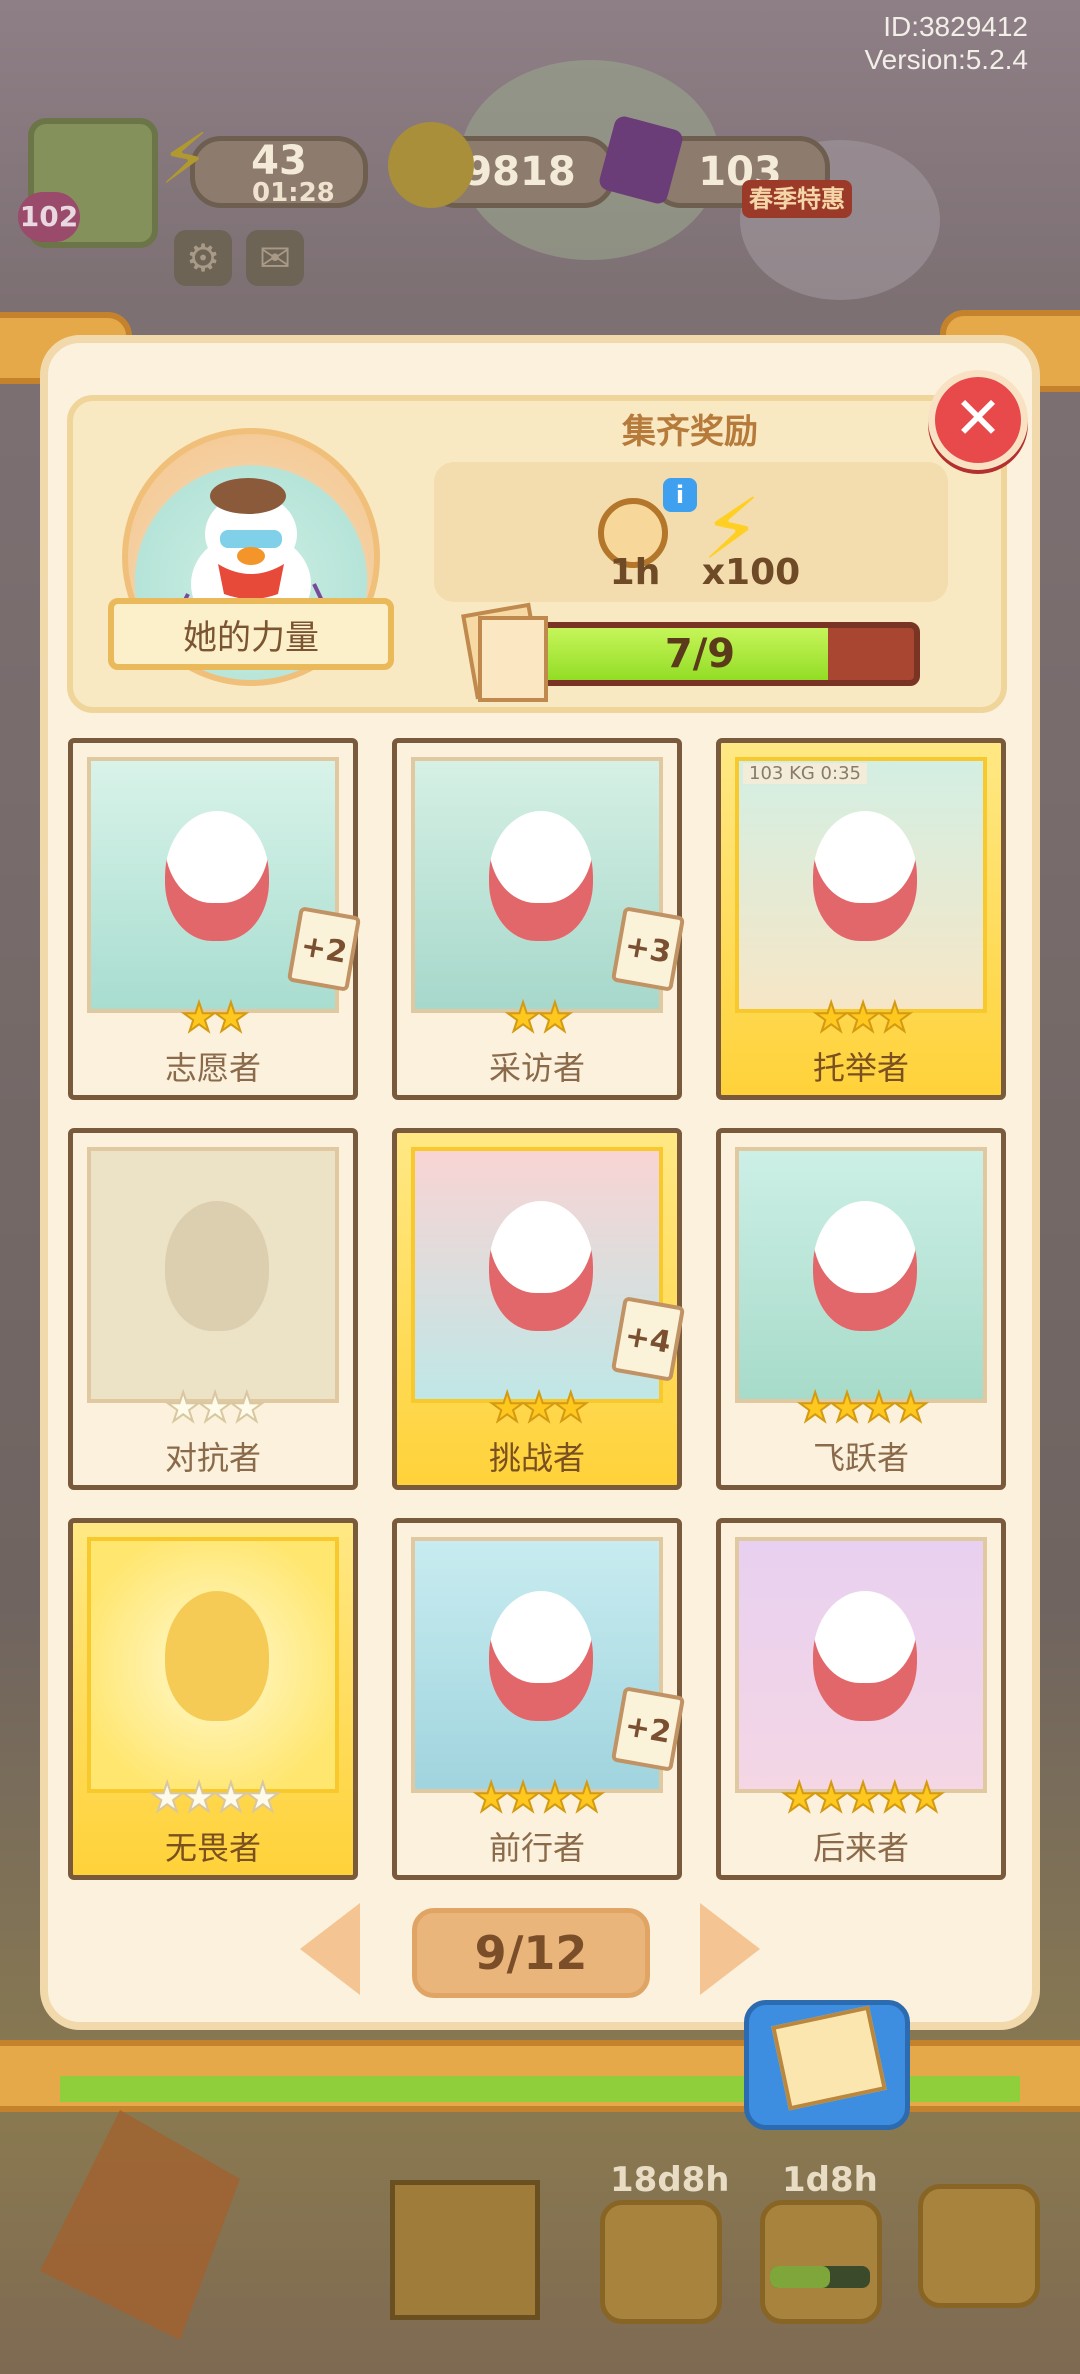 The image size is (1080, 2374). Describe the element at coordinates (49, 217) in the screenshot. I see `level-badge: 102` at that location.